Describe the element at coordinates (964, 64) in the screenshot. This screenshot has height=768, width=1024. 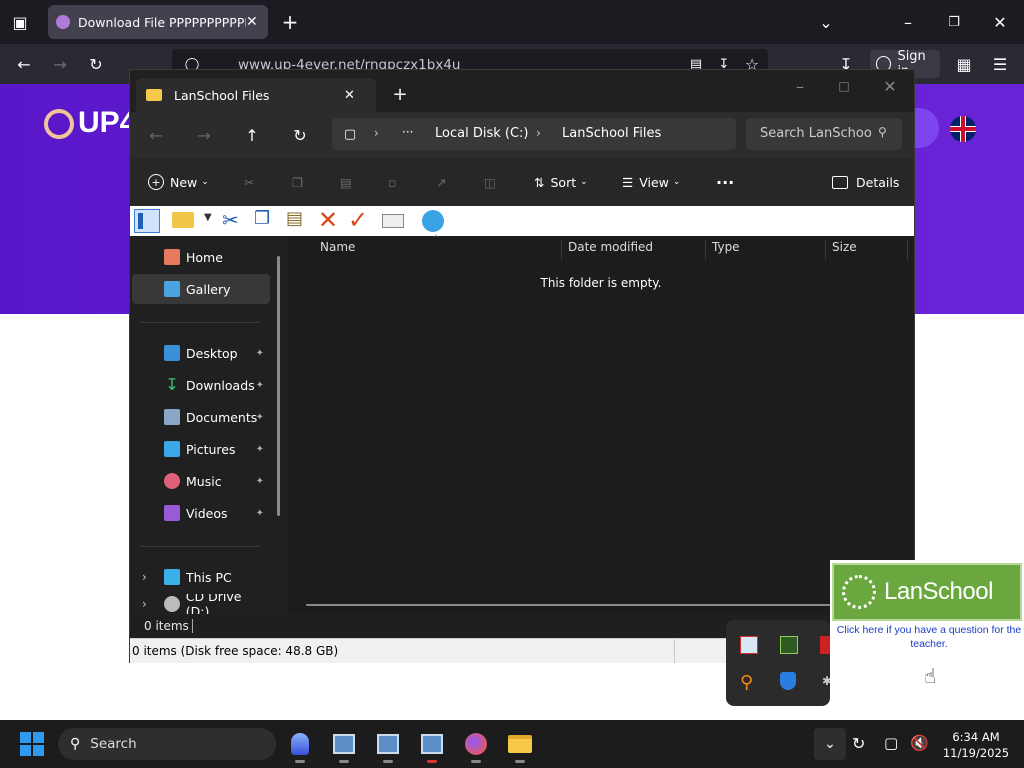
I see `extensions-icon: ▦` at that location.